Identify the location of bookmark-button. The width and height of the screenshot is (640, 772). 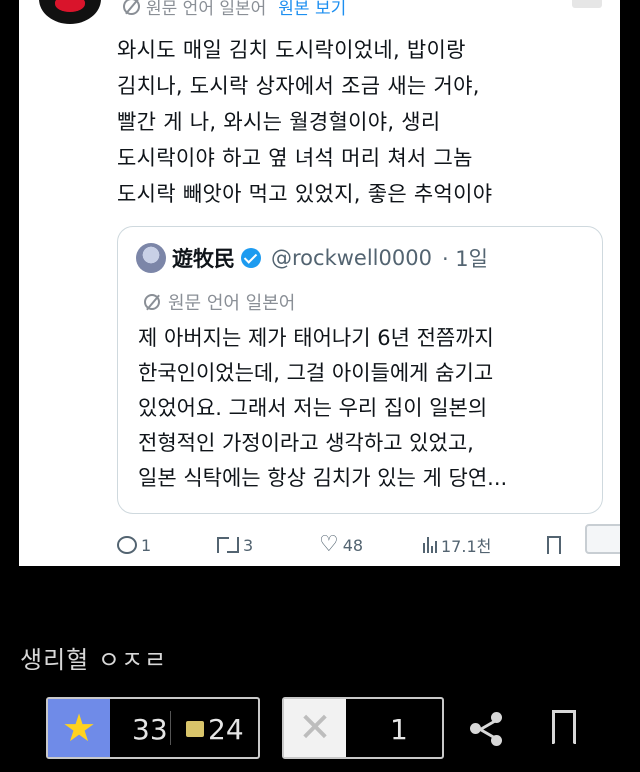
(554, 545).